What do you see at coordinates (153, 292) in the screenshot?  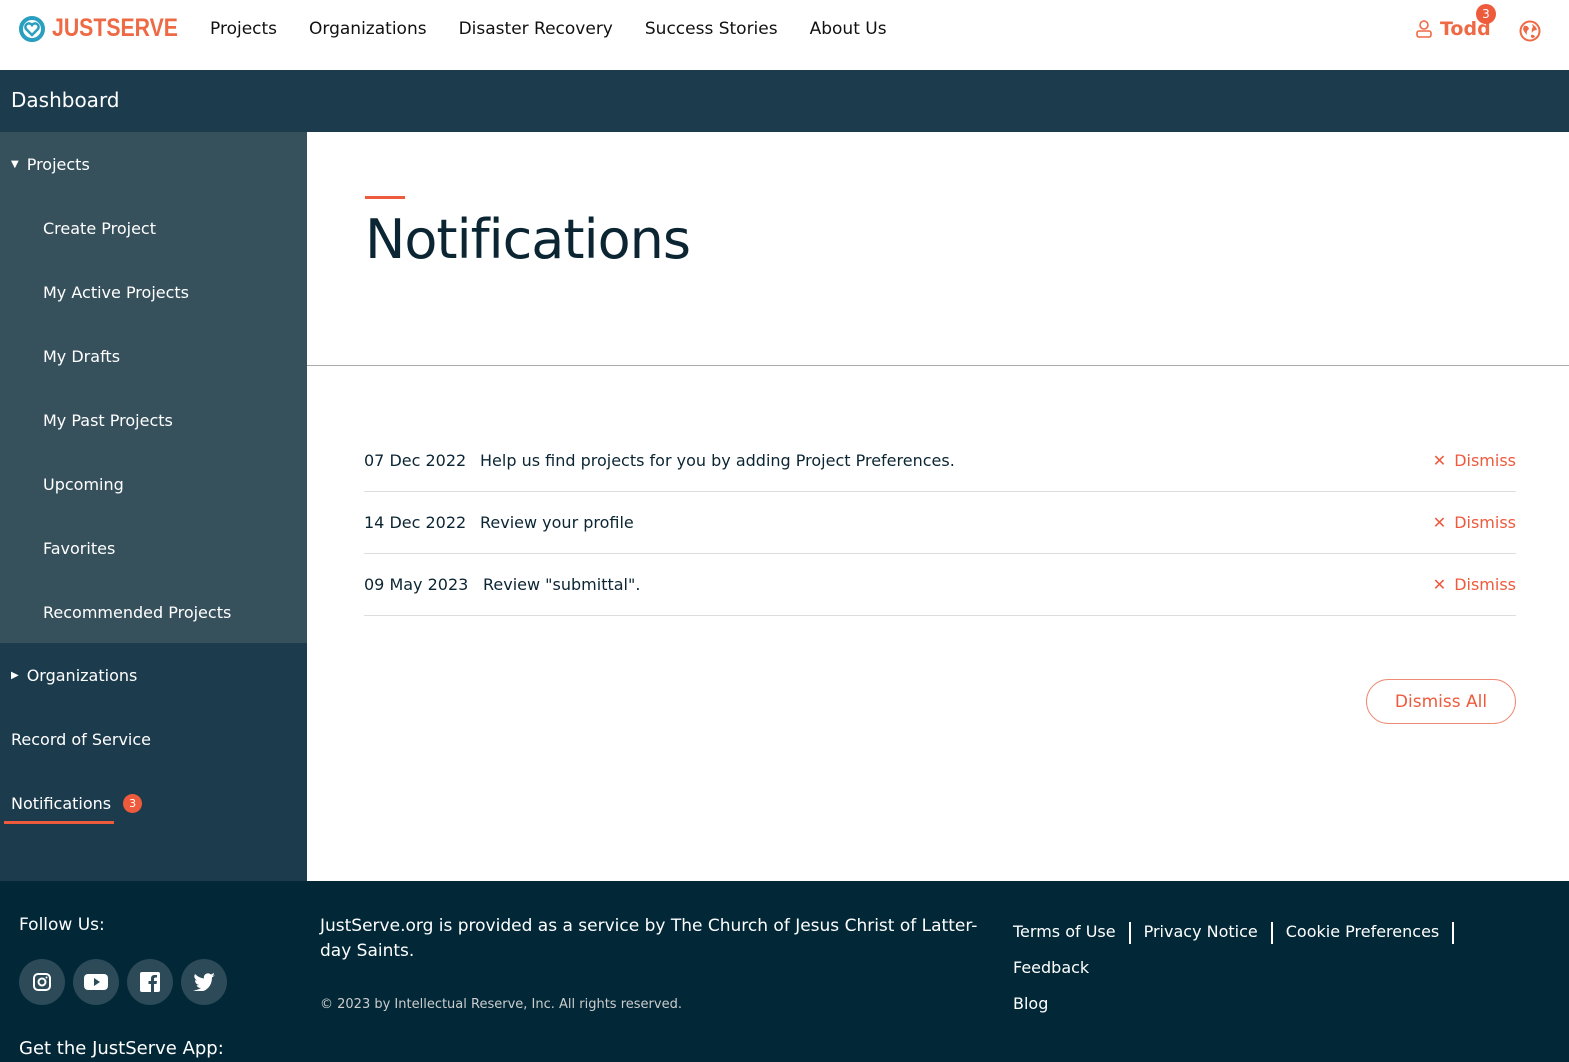 I see `sidebar-item-my-active-projects: My Active Projects` at bounding box center [153, 292].